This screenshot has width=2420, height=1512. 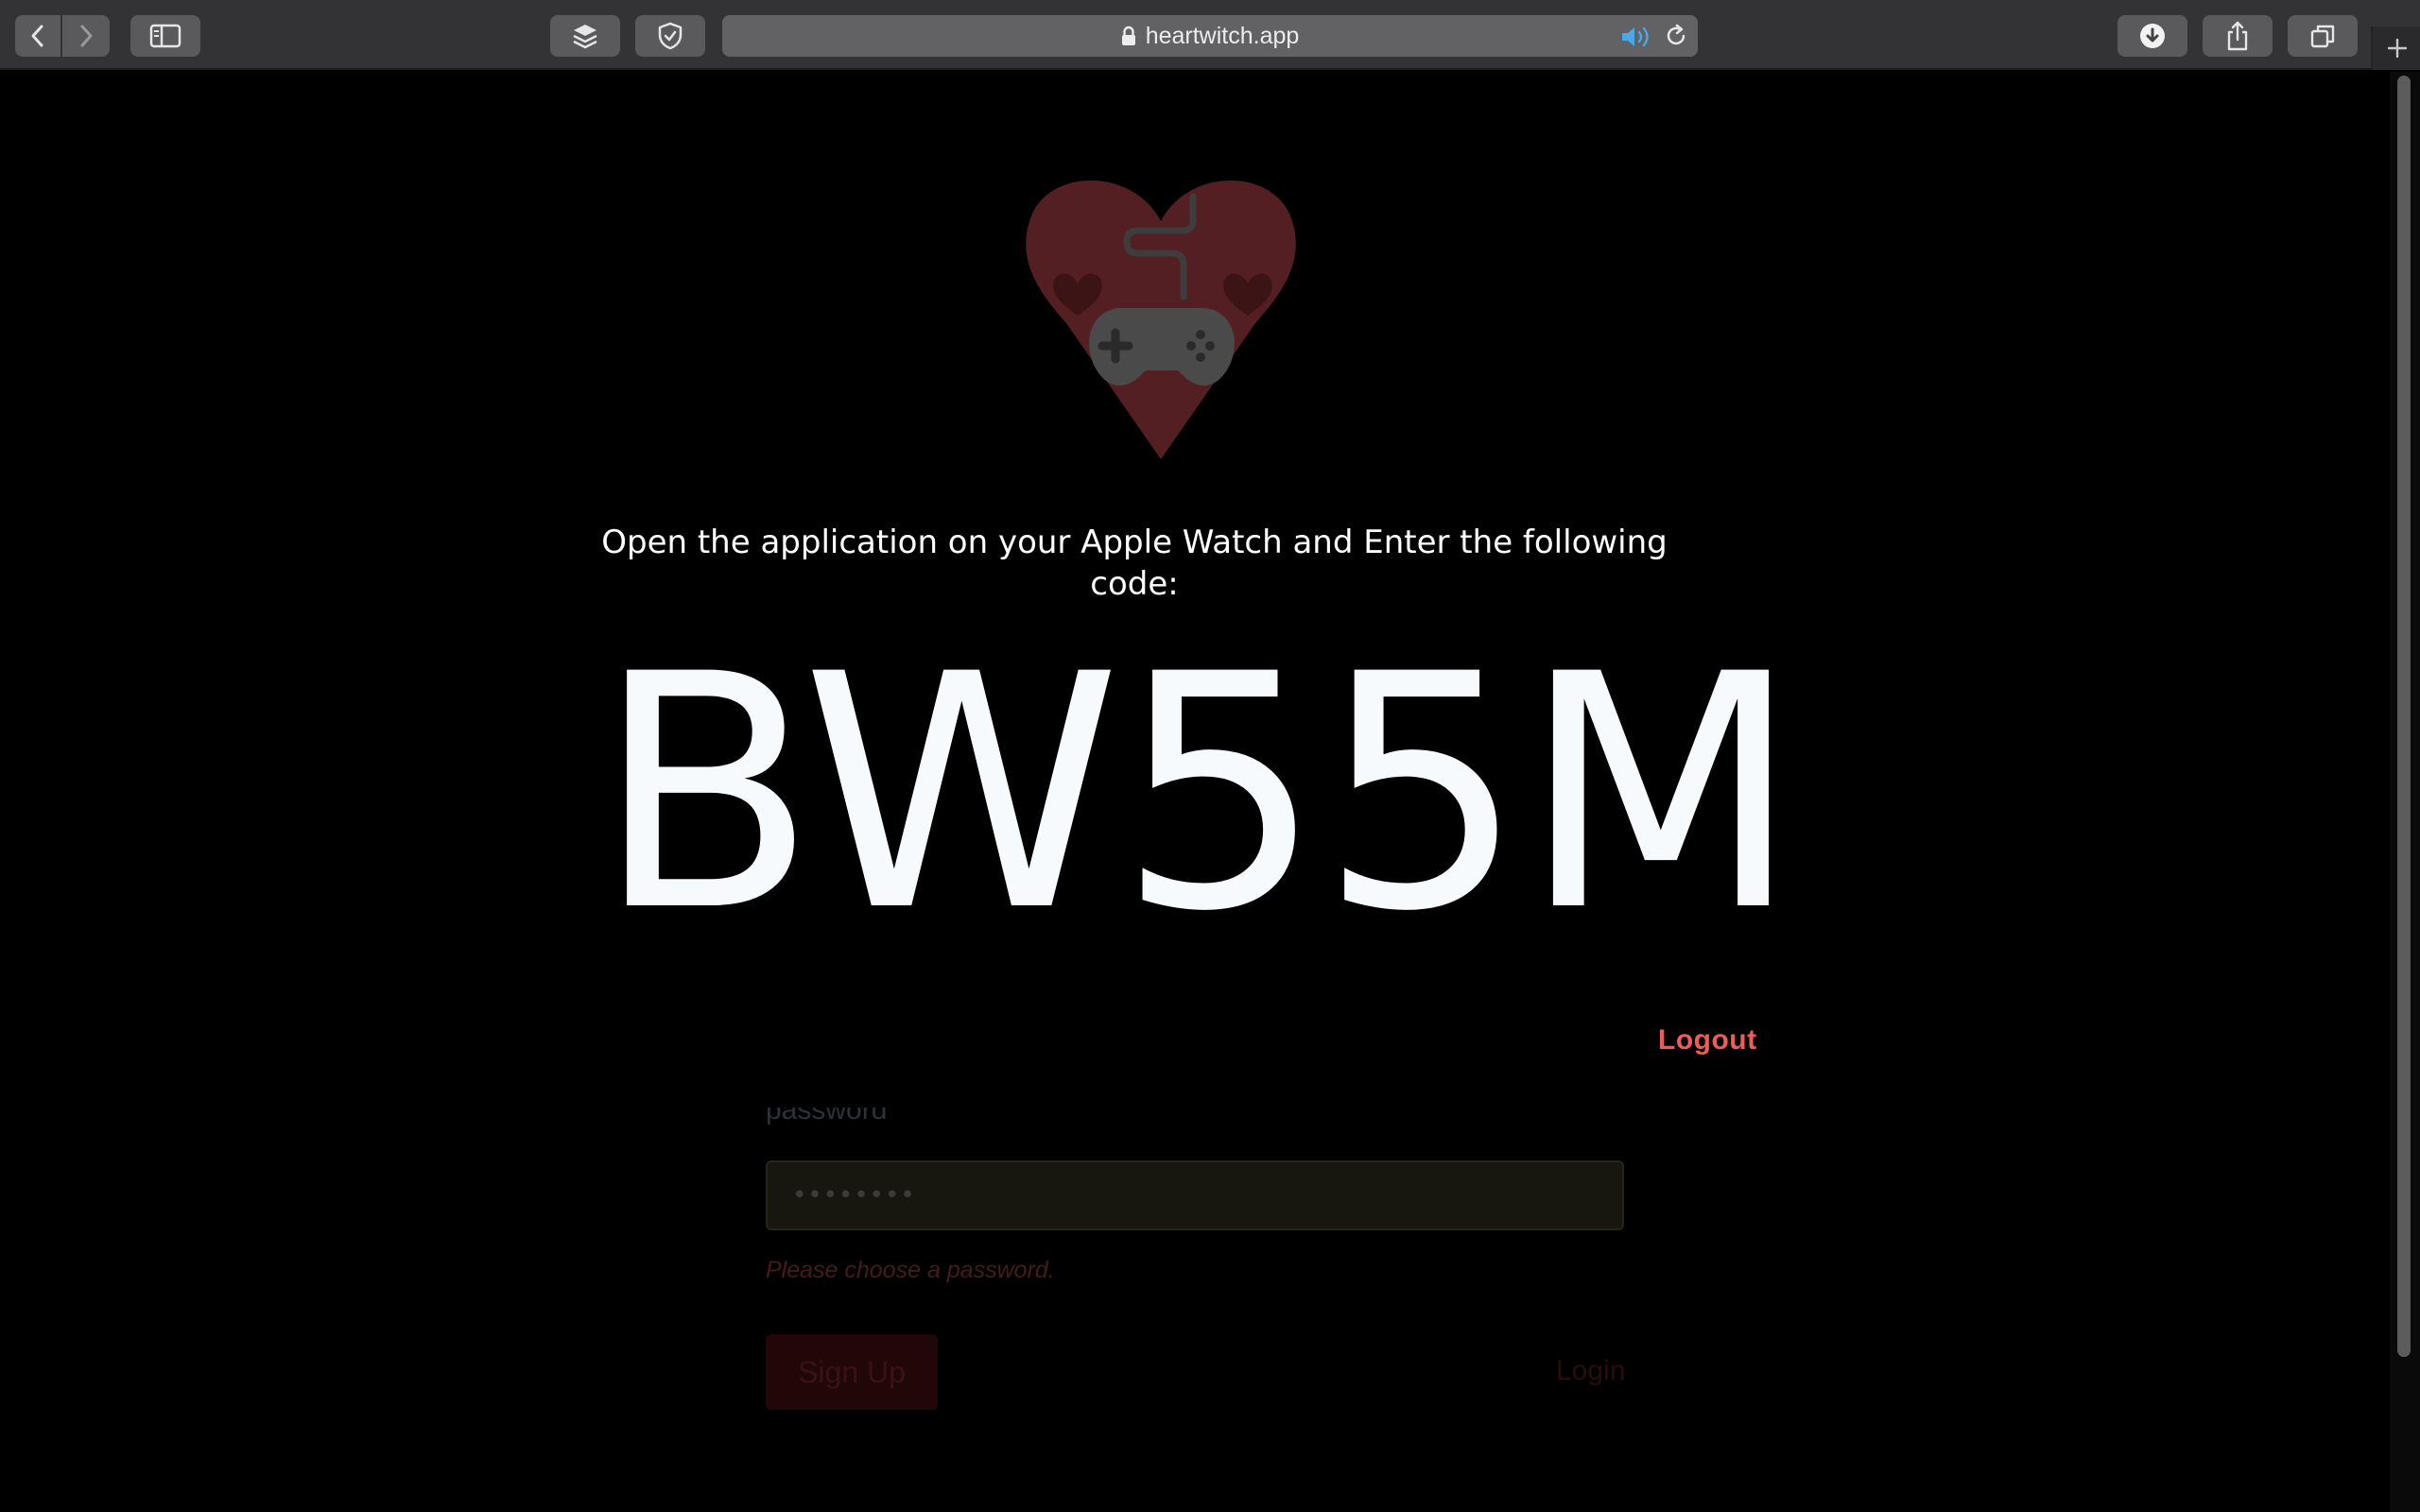 I want to click on pairing-code: BW55M, so click(x=1198, y=794).